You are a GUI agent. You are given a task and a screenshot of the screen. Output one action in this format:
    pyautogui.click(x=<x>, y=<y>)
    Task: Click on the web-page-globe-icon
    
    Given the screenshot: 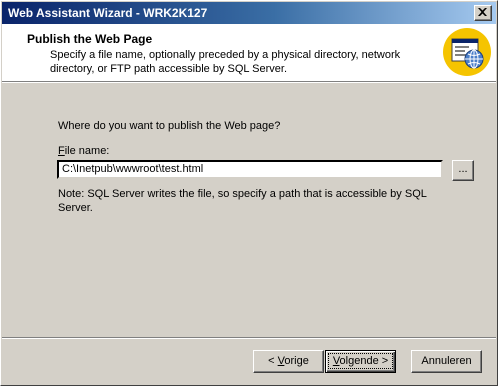 What is the action you would take?
    pyautogui.click(x=467, y=52)
    